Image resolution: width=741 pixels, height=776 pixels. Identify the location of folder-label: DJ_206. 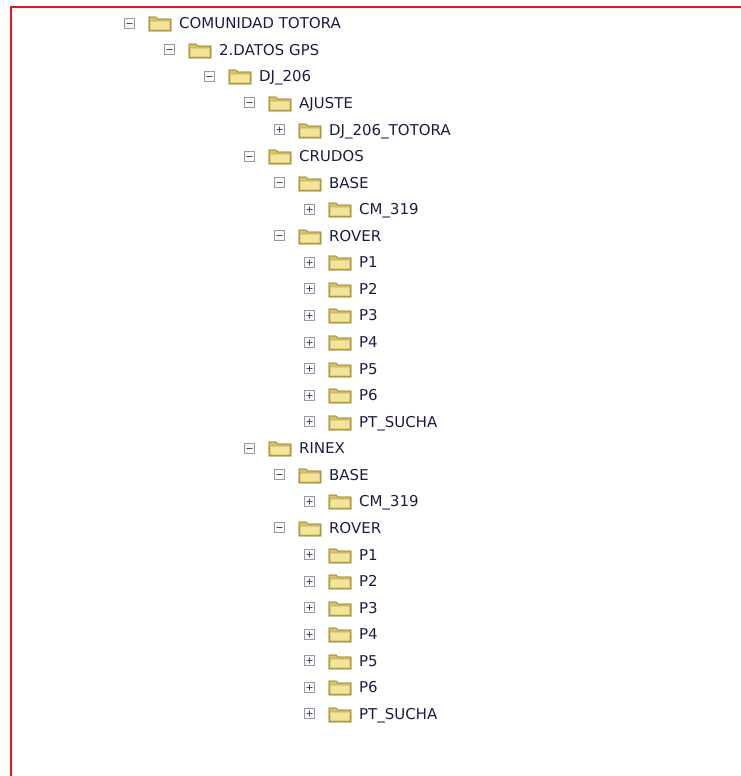
(285, 76).